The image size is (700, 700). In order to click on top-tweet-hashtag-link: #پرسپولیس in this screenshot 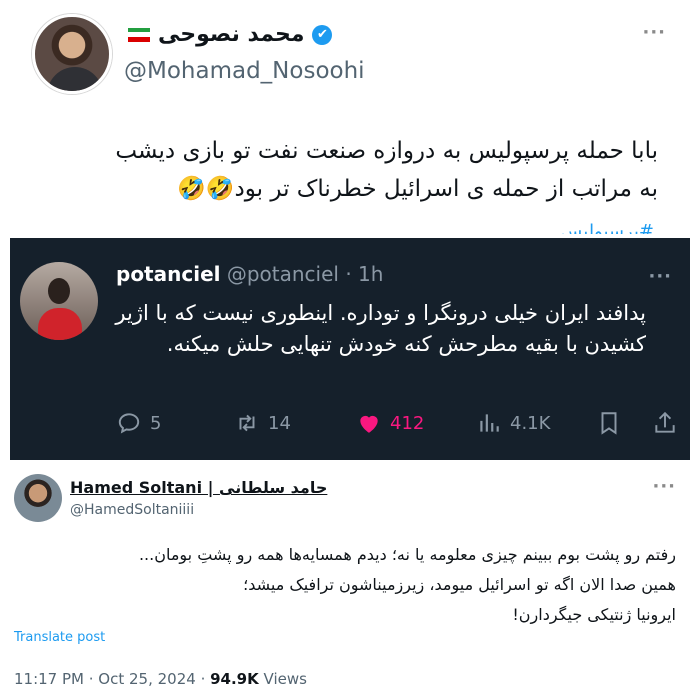, I will do `click(607, 226)`.